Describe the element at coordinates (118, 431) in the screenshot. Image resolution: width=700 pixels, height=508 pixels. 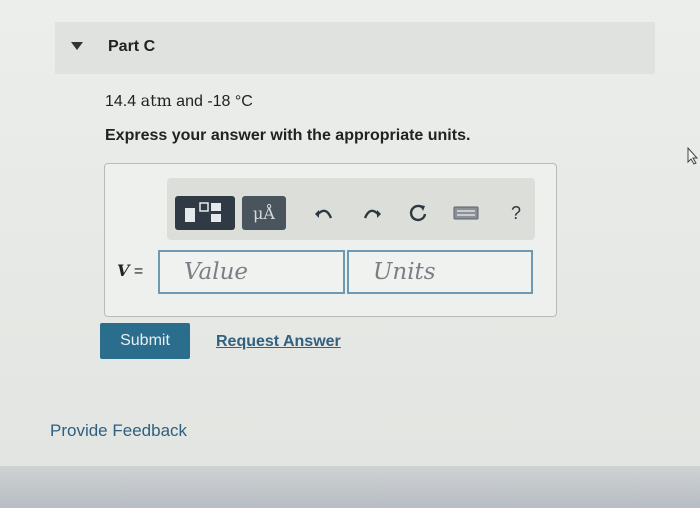
I see `provide-feedback-link: Provide Feedback` at that location.